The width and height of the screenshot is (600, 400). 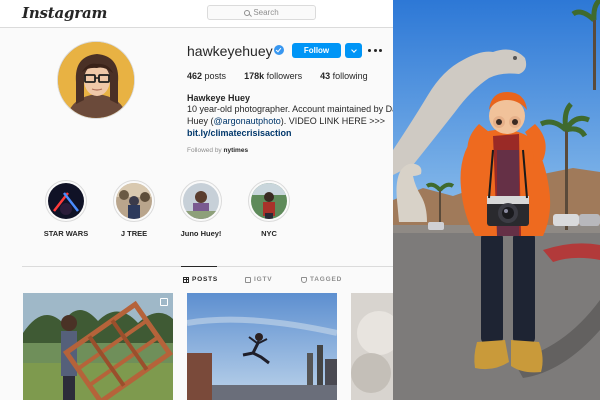 What do you see at coordinates (207, 76) in the screenshot?
I see `posts-stat: 462 posts` at bounding box center [207, 76].